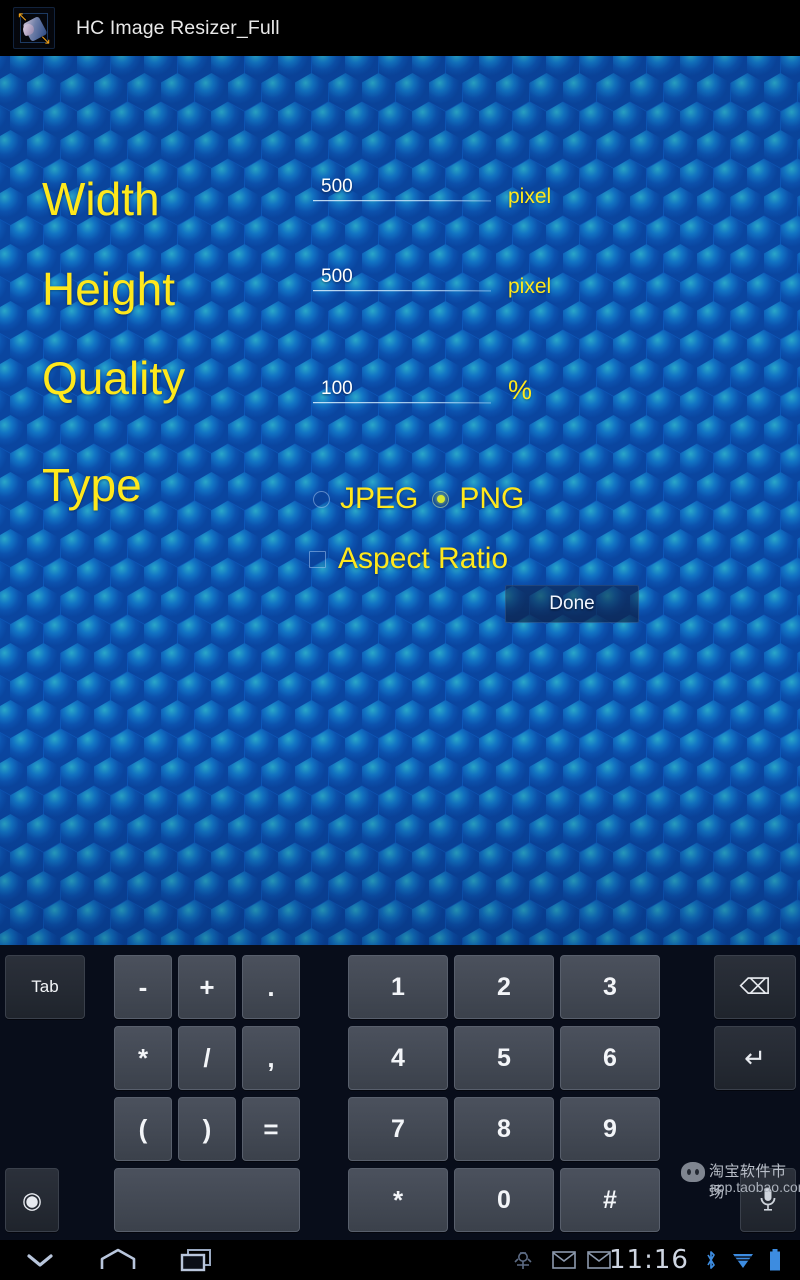 The height and width of the screenshot is (1280, 800). I want to click on status-clock: 11:16, so click(649, 1260).